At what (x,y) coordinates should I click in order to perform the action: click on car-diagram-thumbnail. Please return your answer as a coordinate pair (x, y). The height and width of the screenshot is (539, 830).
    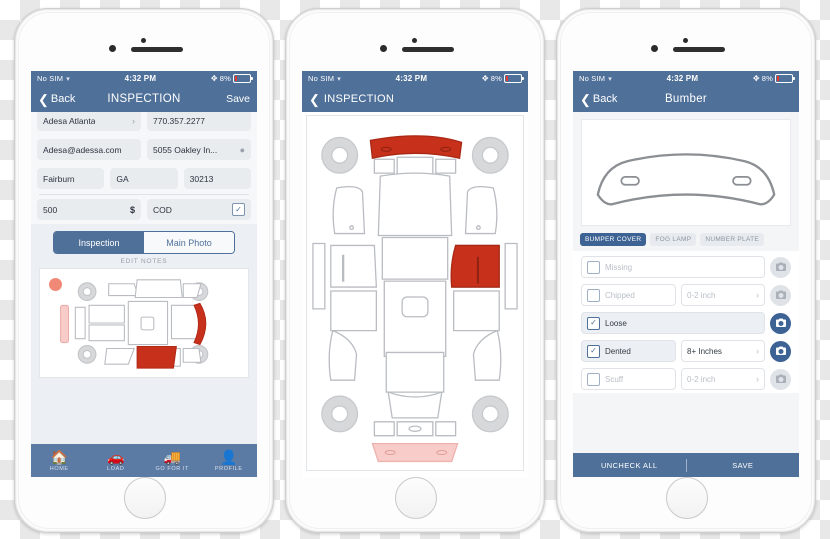
    Looking at the image, I should click on (144, 323).